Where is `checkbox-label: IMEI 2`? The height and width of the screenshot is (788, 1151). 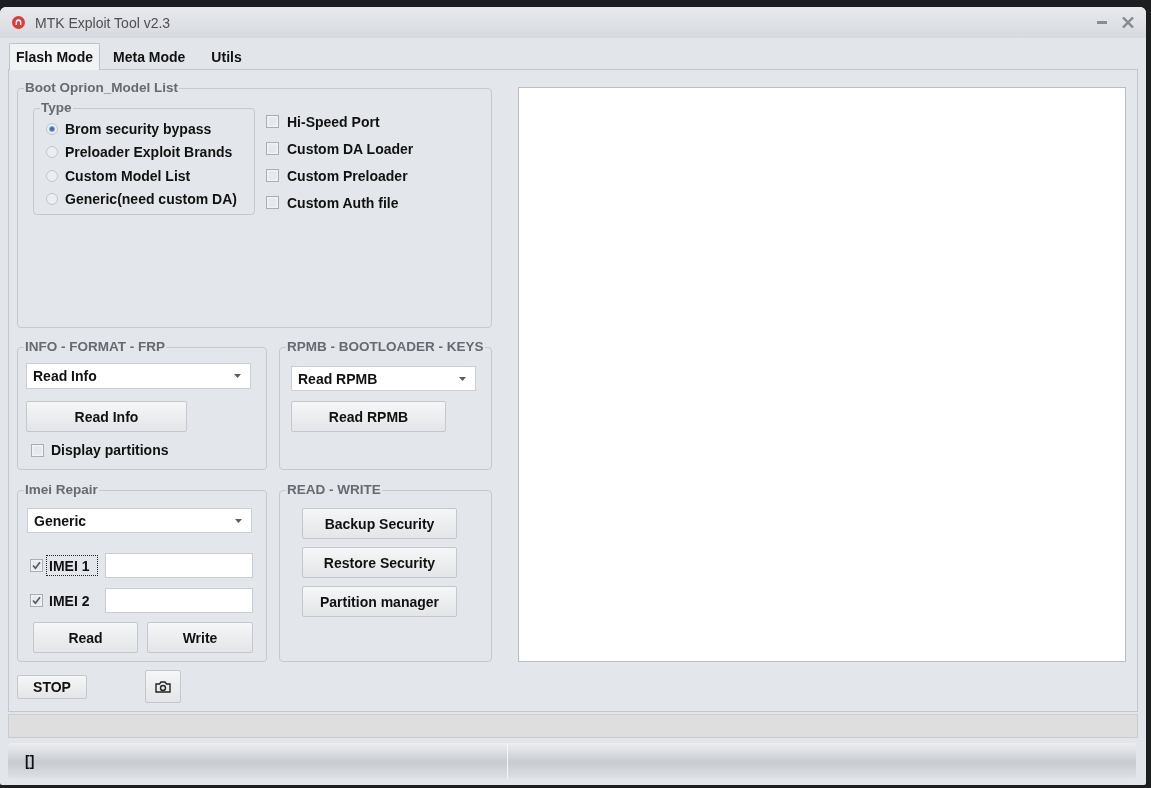 checkbox-label: IMEI 2 is located at coordinates (69, 601).